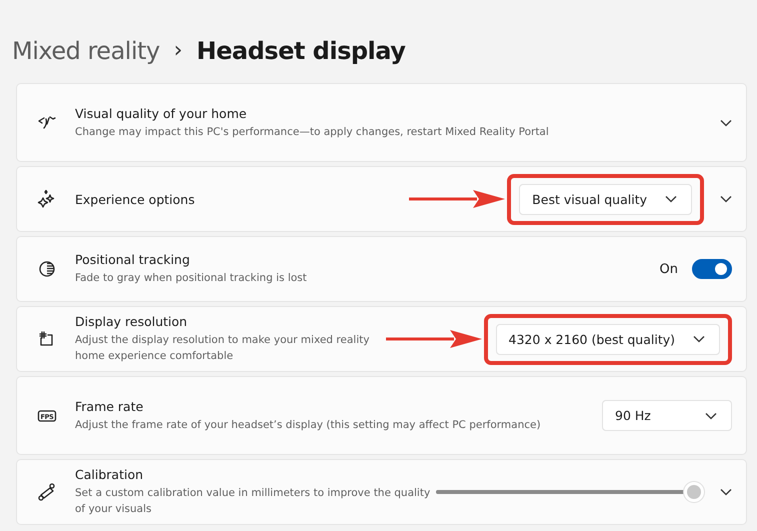  What do you see at coordinates (712, 269) in the screenshot?
I see `toggle-switch` at bounding box center [712, 269].